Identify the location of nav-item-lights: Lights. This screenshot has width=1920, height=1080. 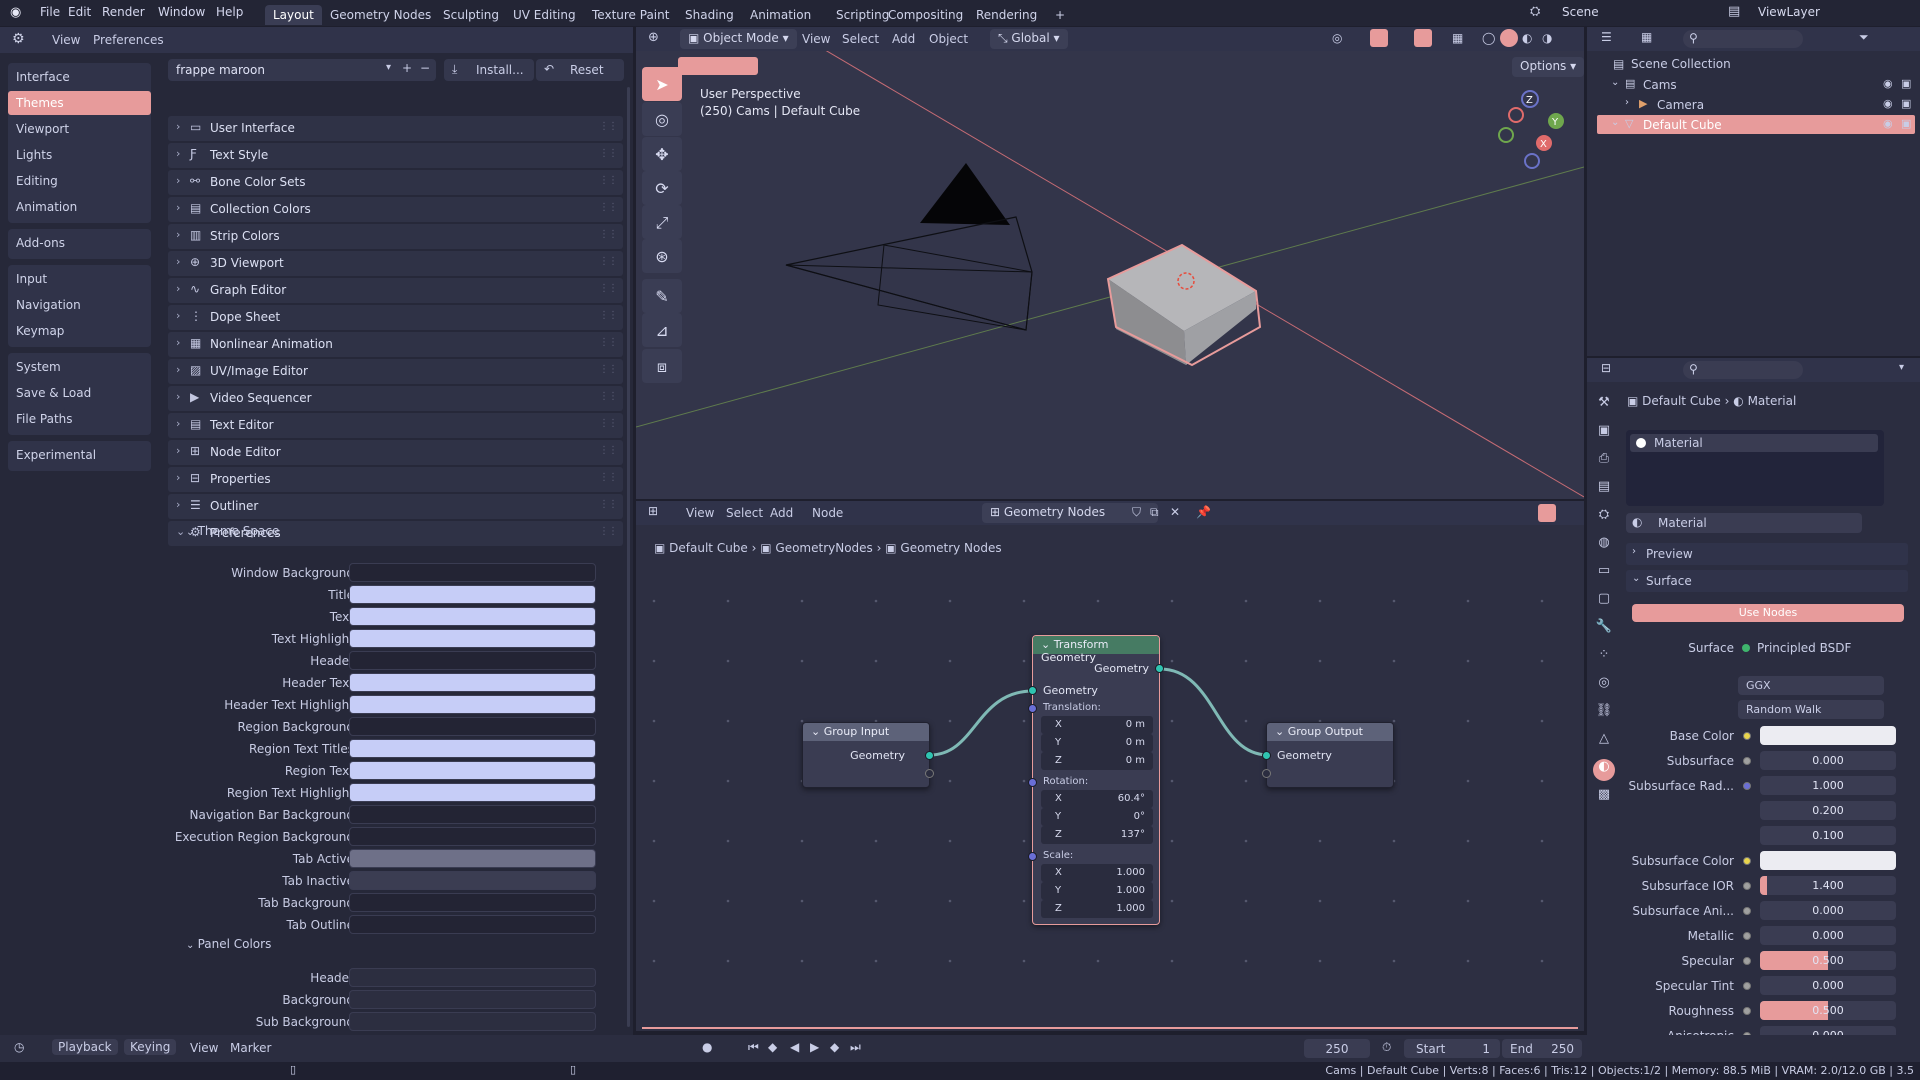
(79, 155).